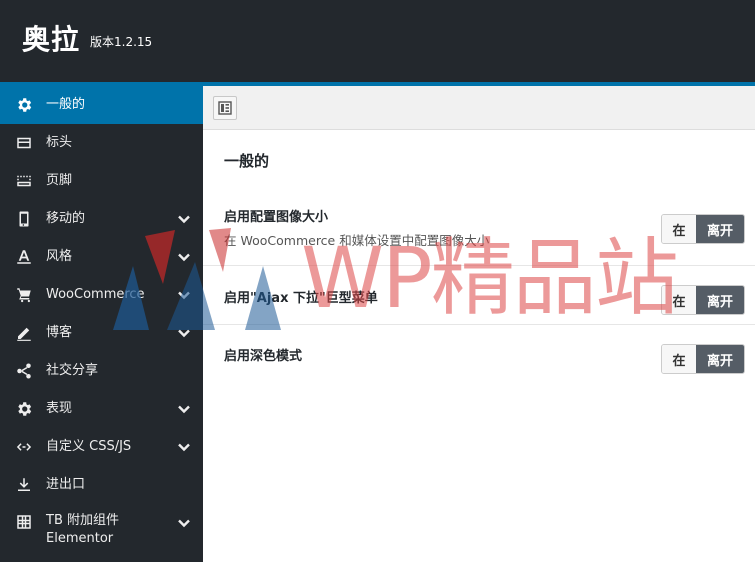  Describe the element at coordinates (24, 371) in the screenshot. I see `share-icon` at that location.